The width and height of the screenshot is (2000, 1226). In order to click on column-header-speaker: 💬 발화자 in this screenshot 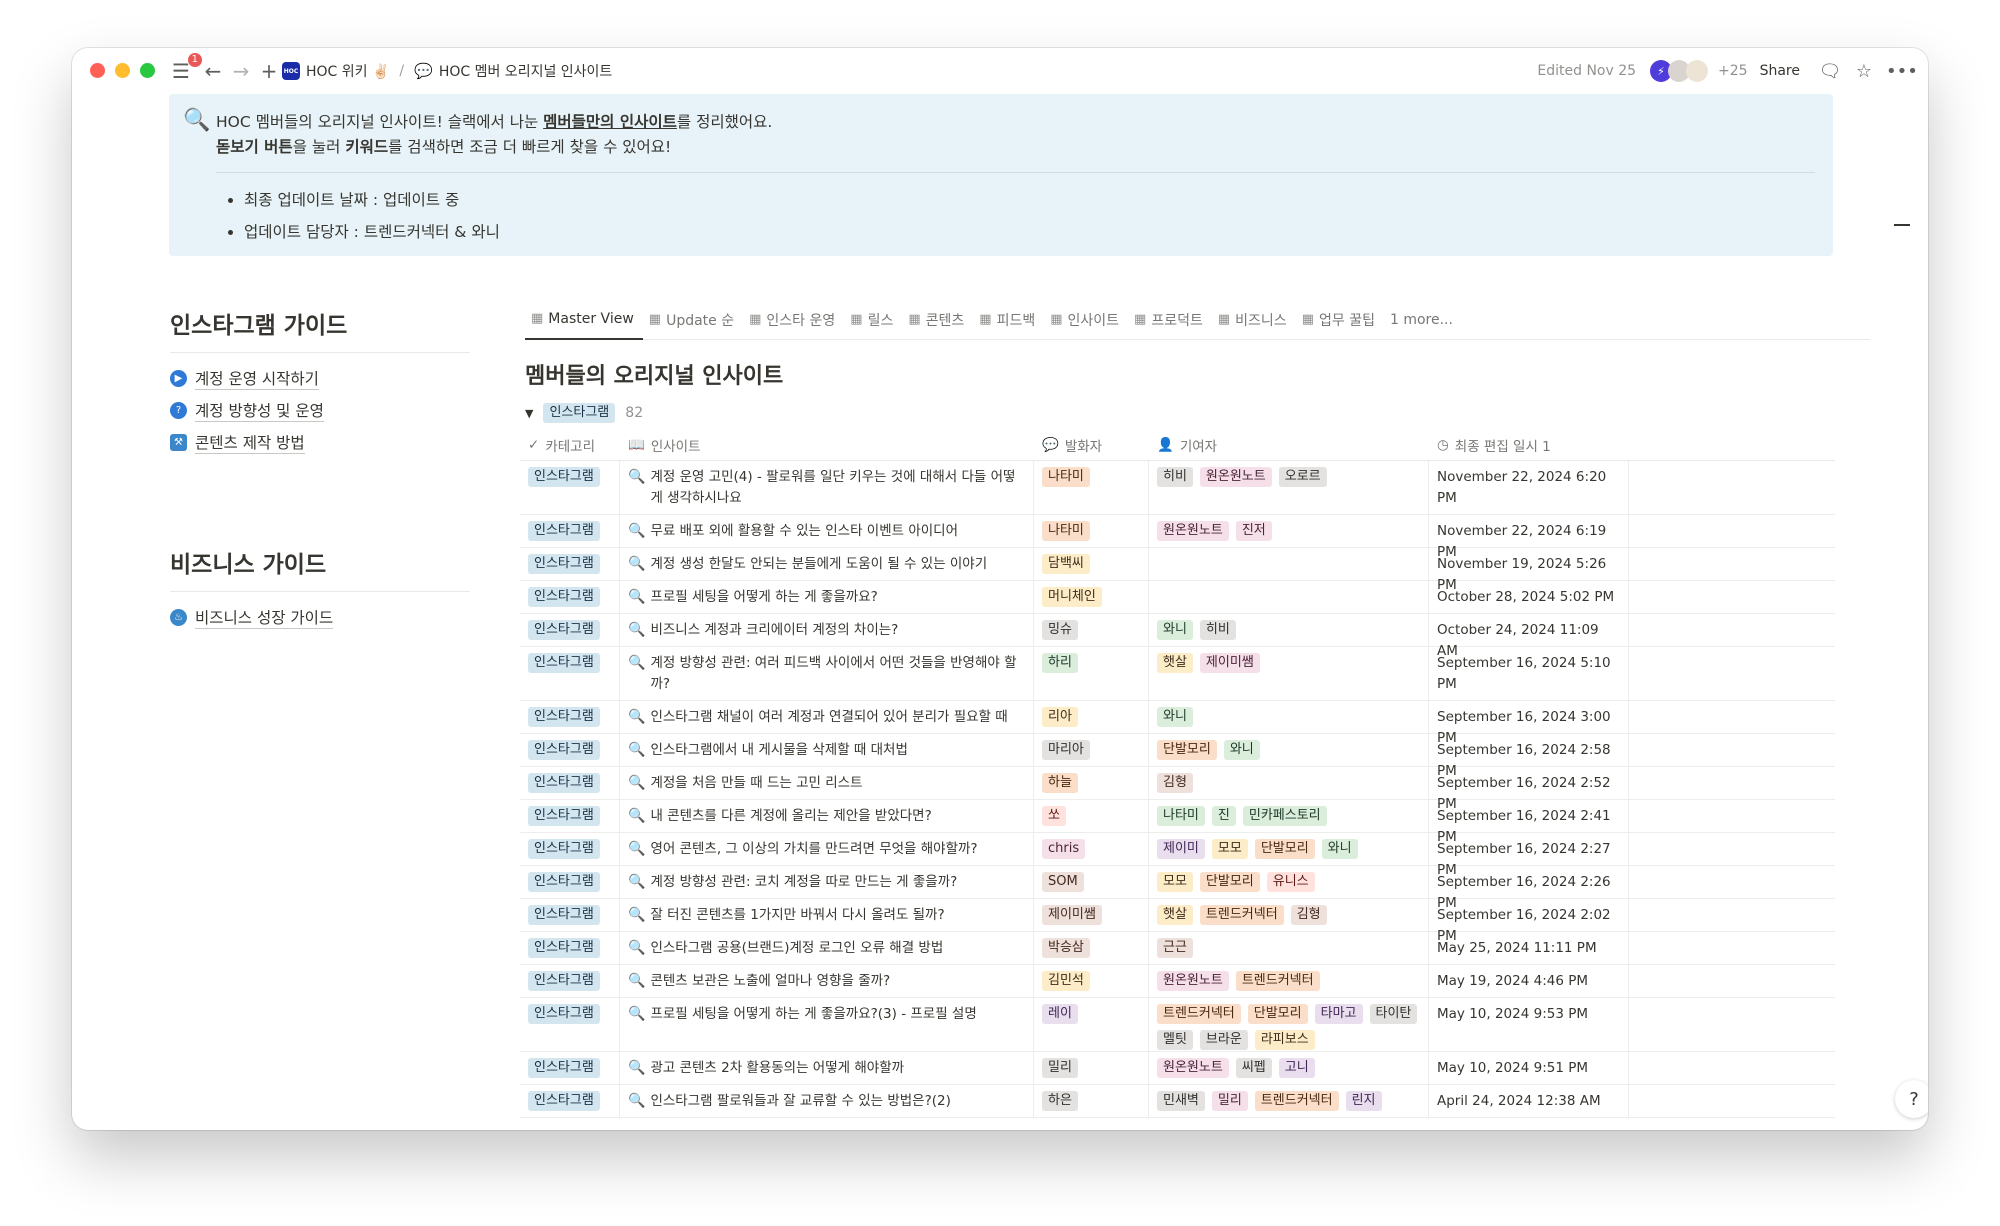, I will do `click(1091, 445)`.